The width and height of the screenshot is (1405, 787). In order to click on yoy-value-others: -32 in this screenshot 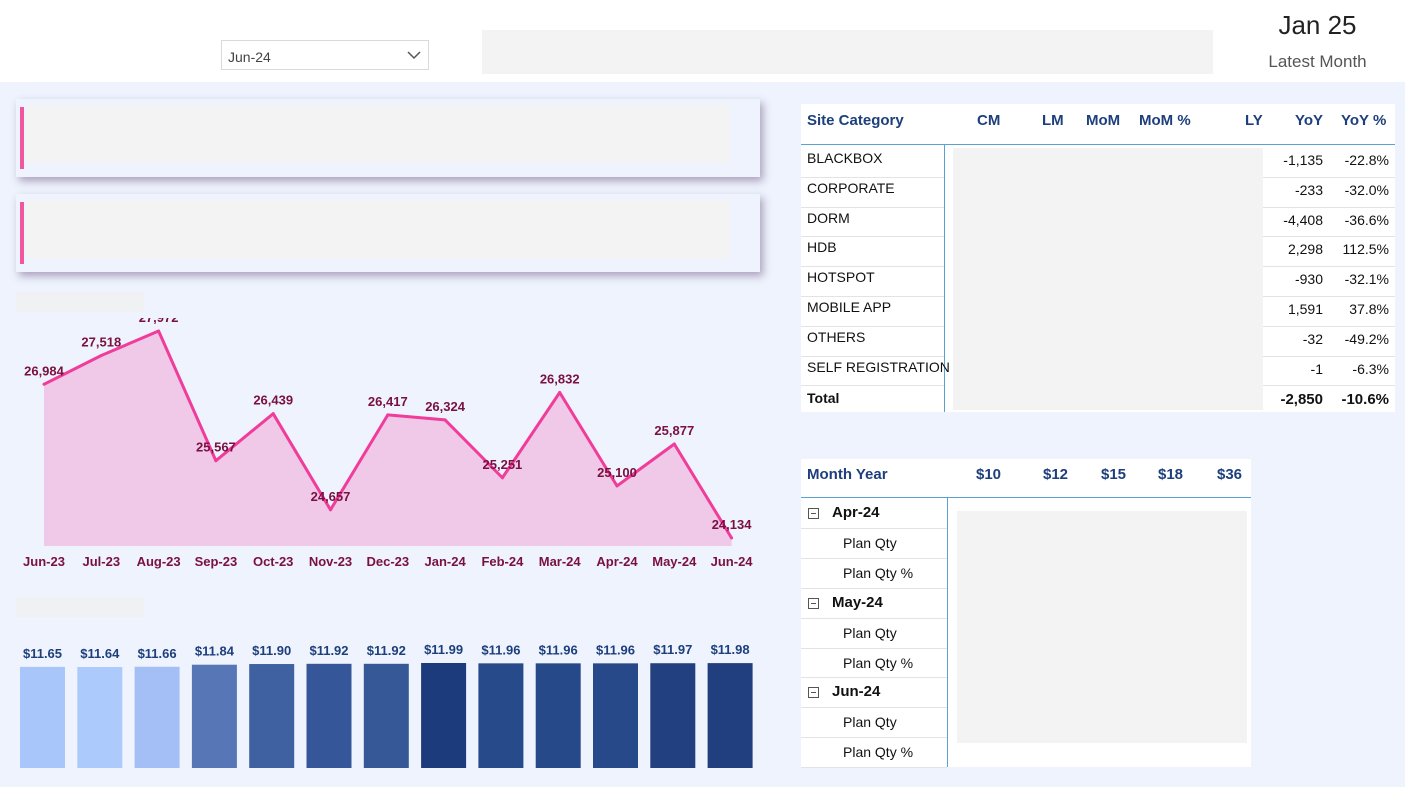, I will do `click(1312, 338)`.